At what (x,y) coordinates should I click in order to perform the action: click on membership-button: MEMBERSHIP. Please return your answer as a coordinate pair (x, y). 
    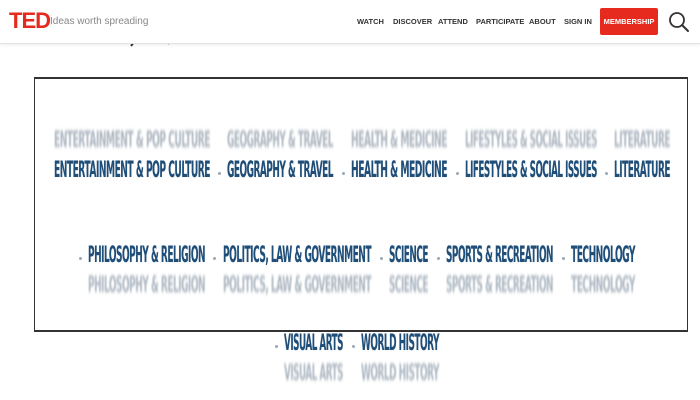
    Looking at the image, I should click on (629, 21).